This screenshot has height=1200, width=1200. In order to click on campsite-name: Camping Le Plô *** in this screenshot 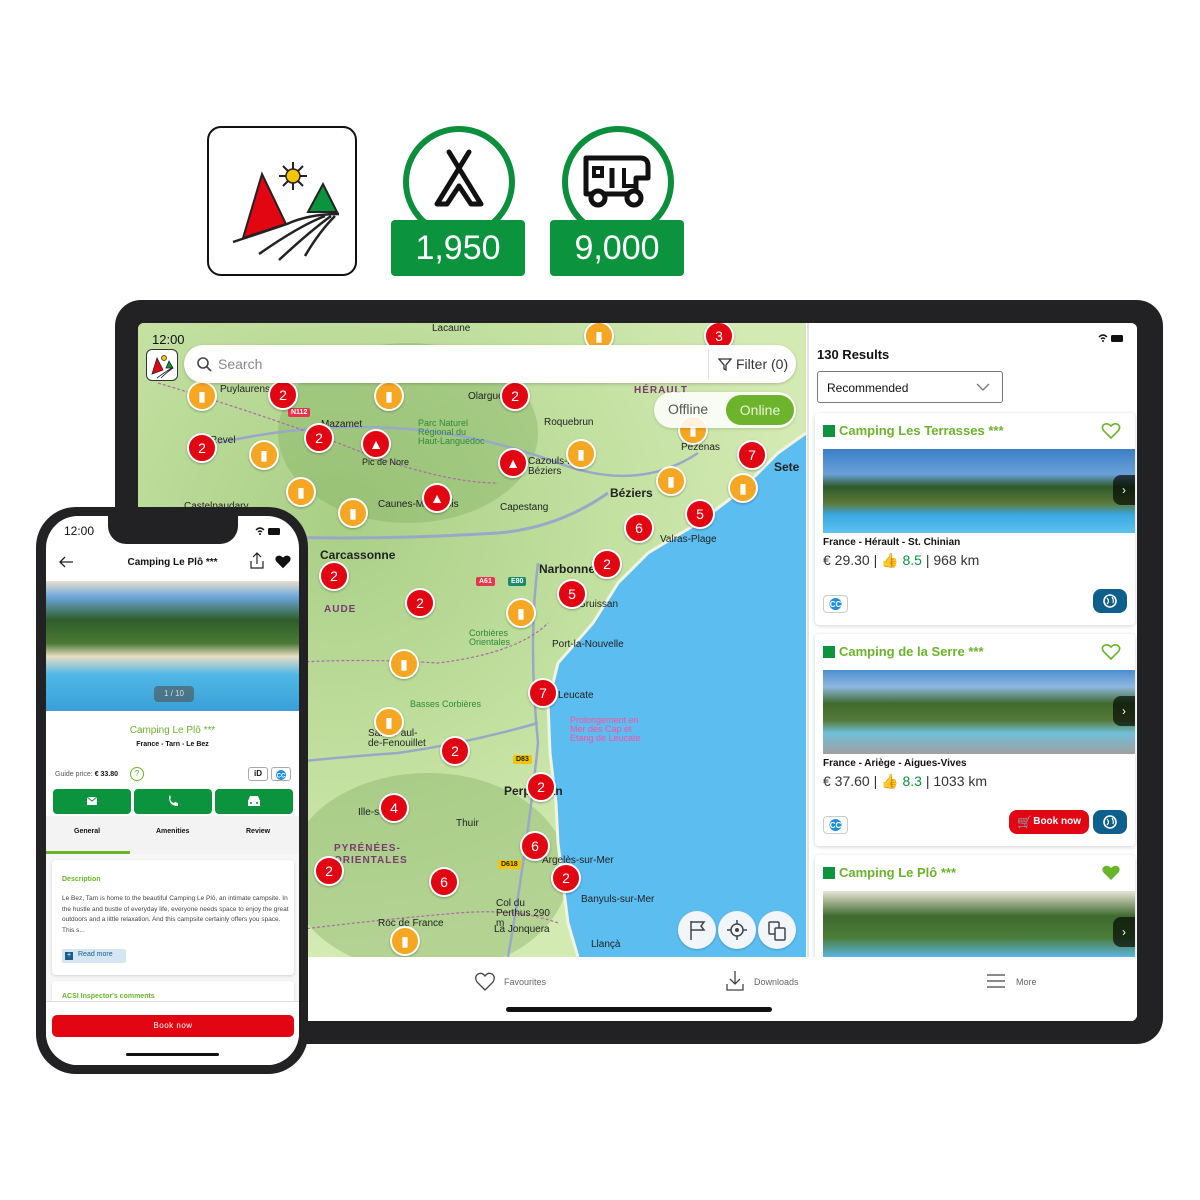, I will do `click(897, 872)`.